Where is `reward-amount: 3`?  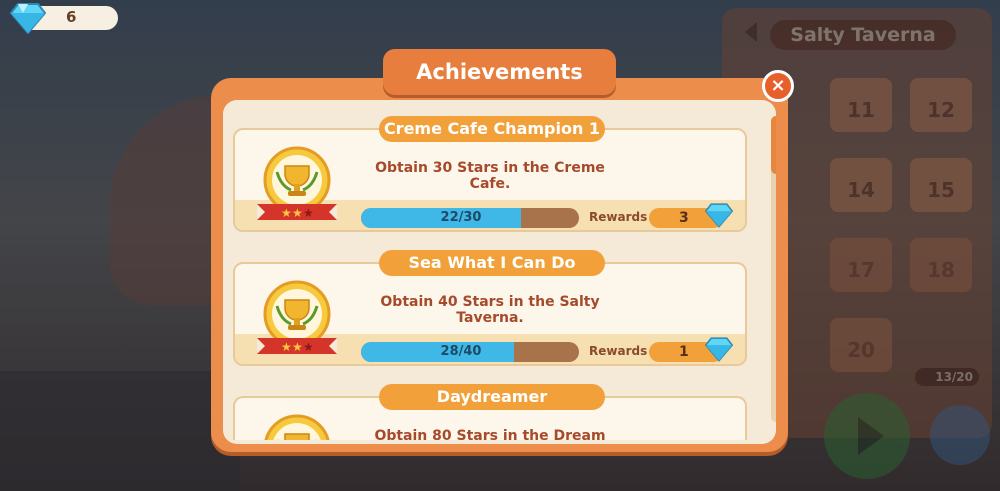 reward-amount: 3 is located at coordinates (684, 218).